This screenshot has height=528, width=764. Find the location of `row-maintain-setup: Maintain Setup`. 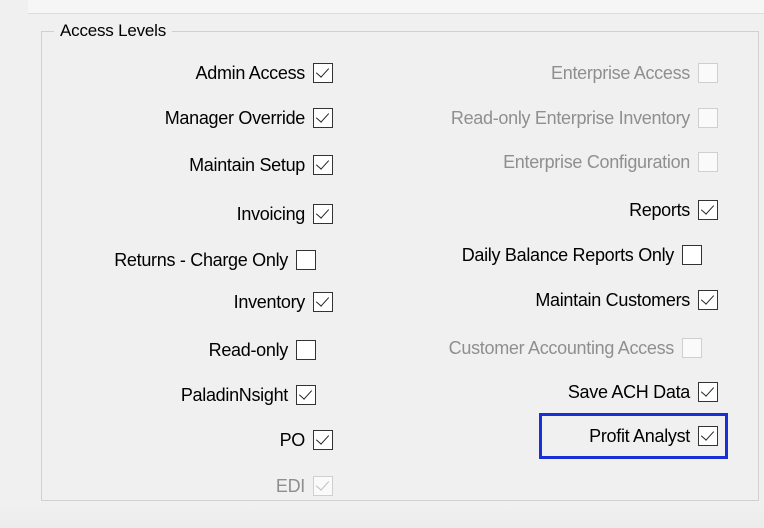

row-maintain-setup: Maintain Setup is located at coordinates (261, 165).